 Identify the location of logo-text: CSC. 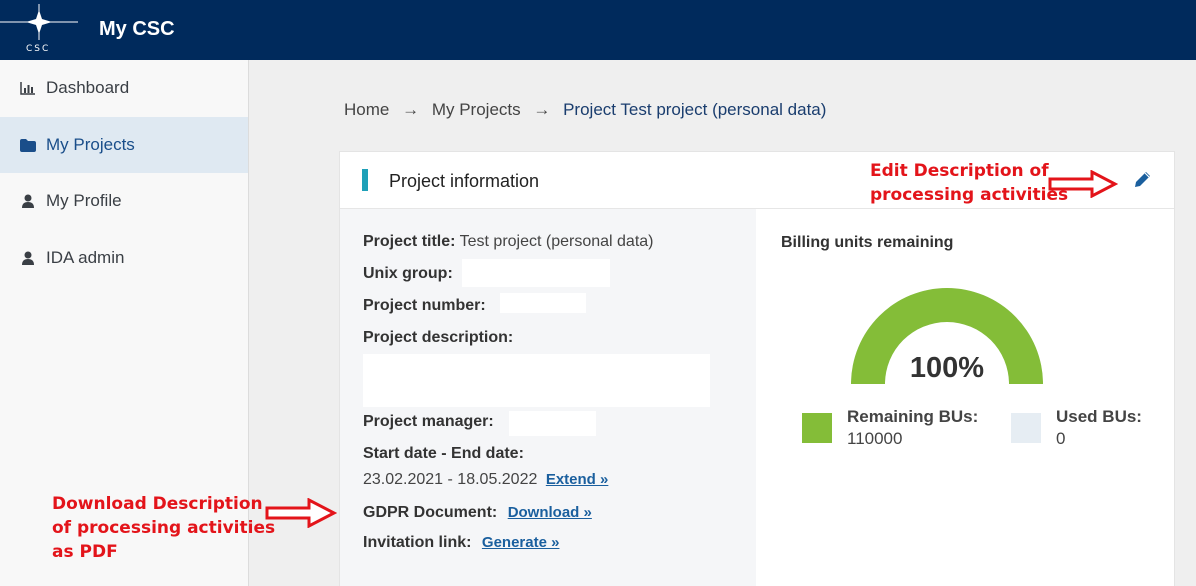
(38, 49).